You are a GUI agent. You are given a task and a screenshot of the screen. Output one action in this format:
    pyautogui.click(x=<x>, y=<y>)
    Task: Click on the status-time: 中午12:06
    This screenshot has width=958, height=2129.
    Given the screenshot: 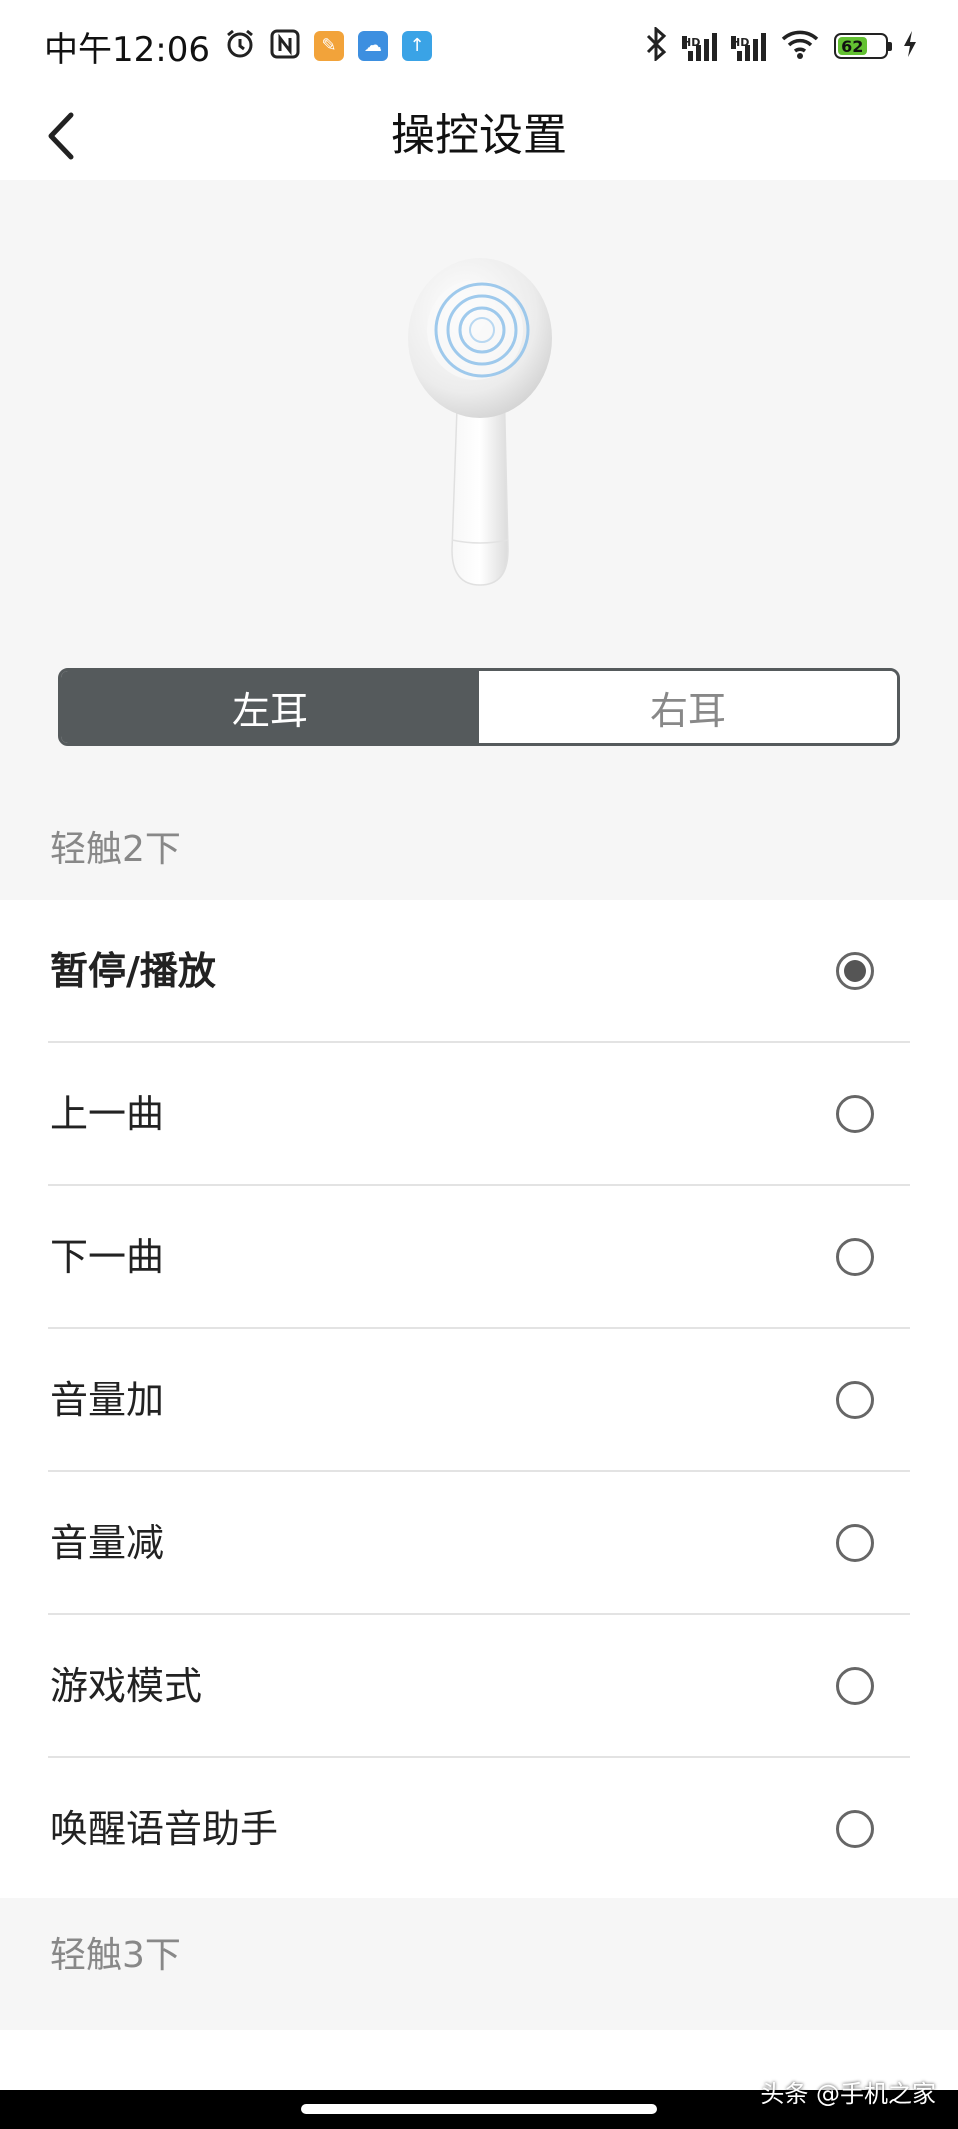 What is the action you would take?
    pyautogui.click(x=127, y=49)
    